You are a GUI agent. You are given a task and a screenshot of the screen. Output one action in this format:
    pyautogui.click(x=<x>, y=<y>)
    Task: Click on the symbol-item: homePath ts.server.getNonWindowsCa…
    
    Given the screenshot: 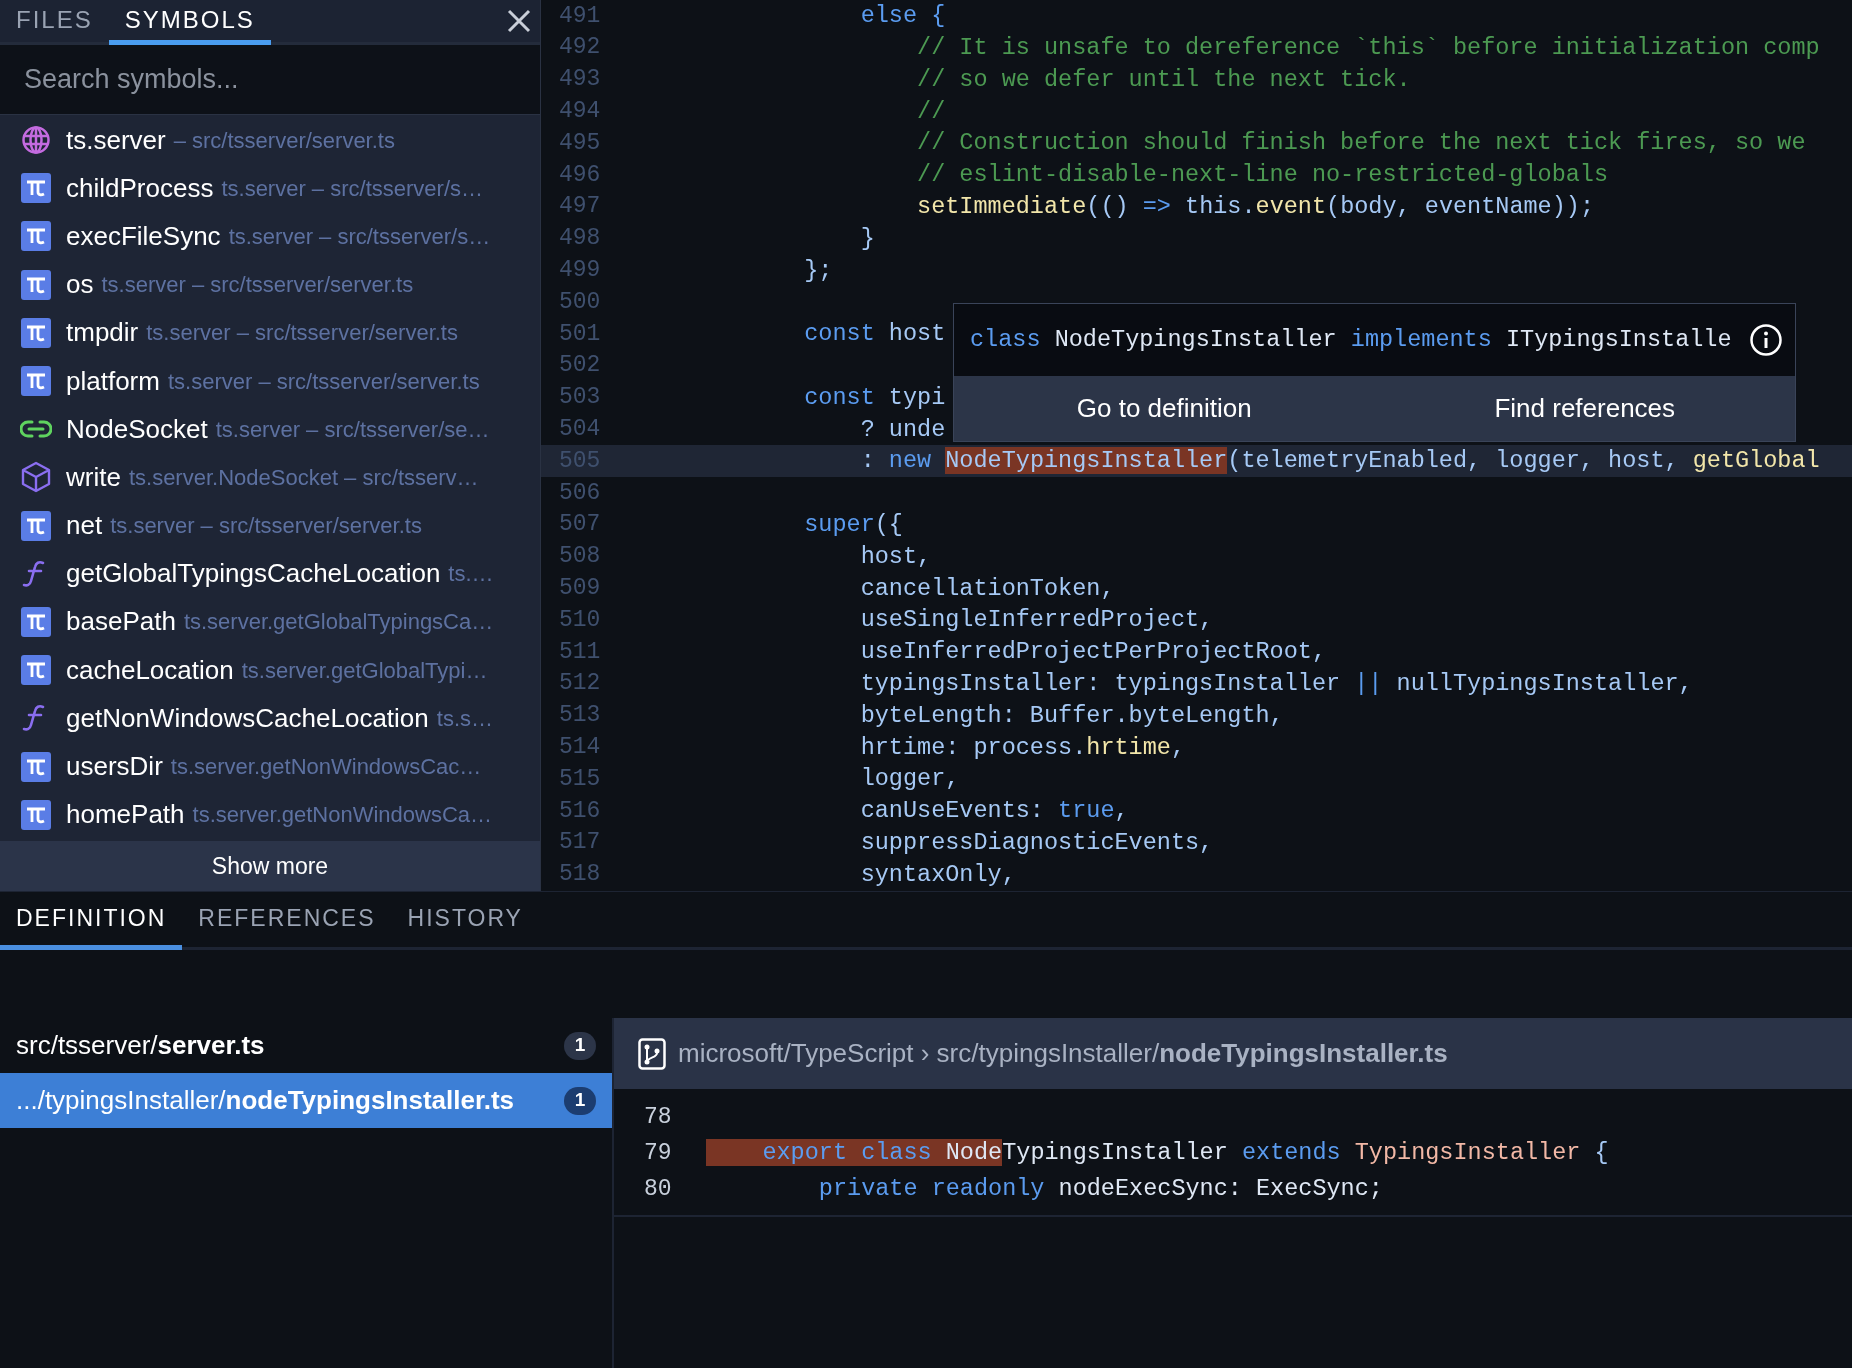 What is the action you would take?
    pyautogui.click(x=270, y=814)
    